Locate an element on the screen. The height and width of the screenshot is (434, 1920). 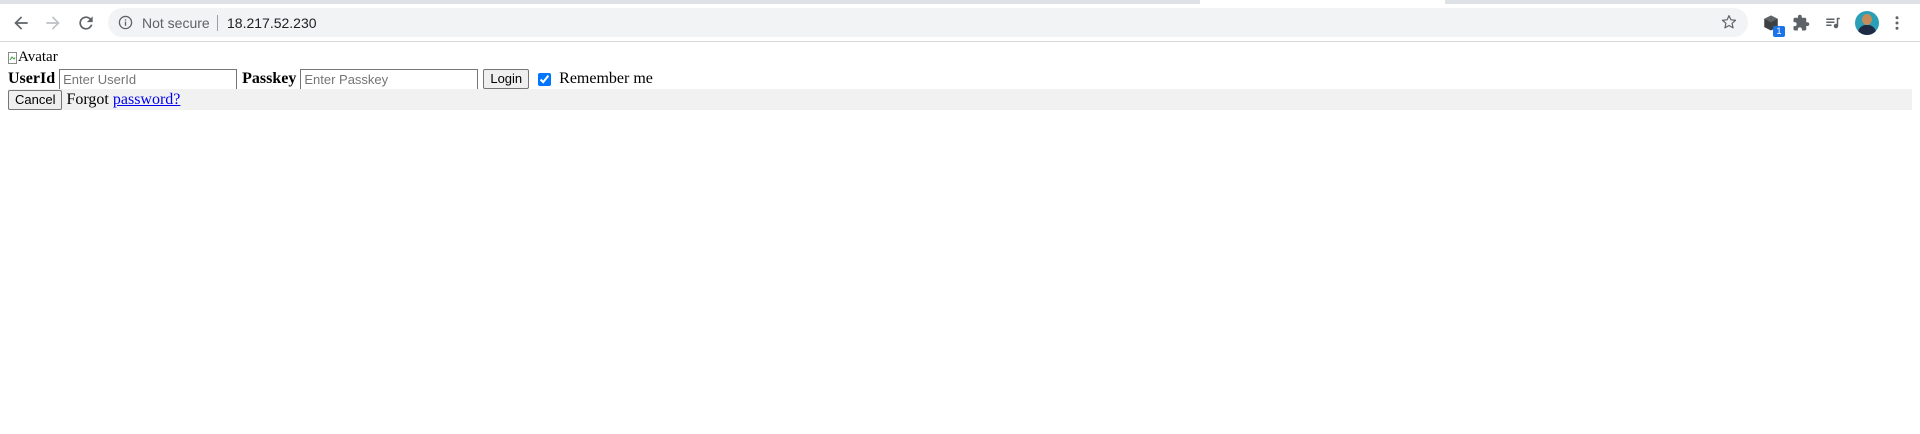
passkey-label: Passkey is located at coordinates (269, 78).